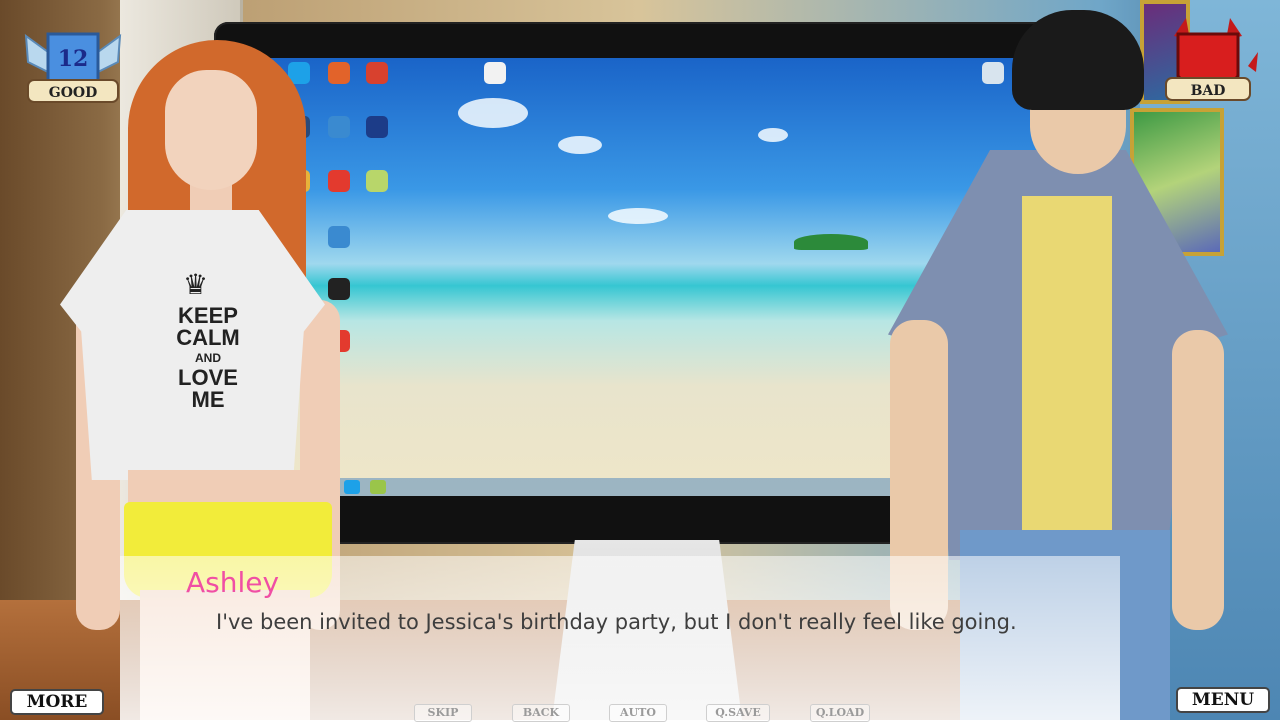 The image size is (1280, 722). What do you see at coordinates (339, 127) in the screenshot?
I see `google-icon` at bounding box center [339, 127].